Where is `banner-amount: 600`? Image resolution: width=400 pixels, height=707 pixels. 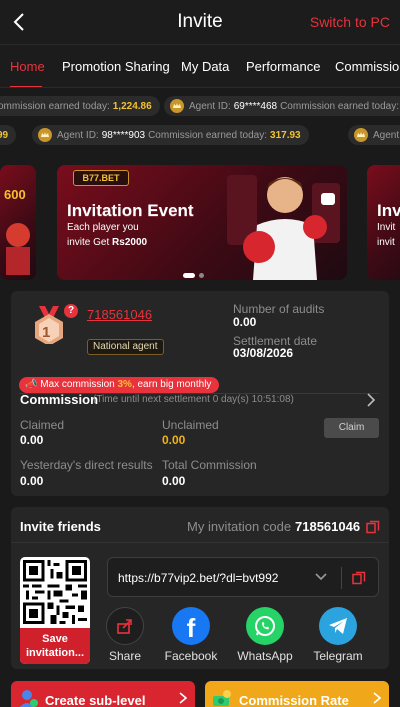
banner-amount: 600 is located at coordinates (15, 194).